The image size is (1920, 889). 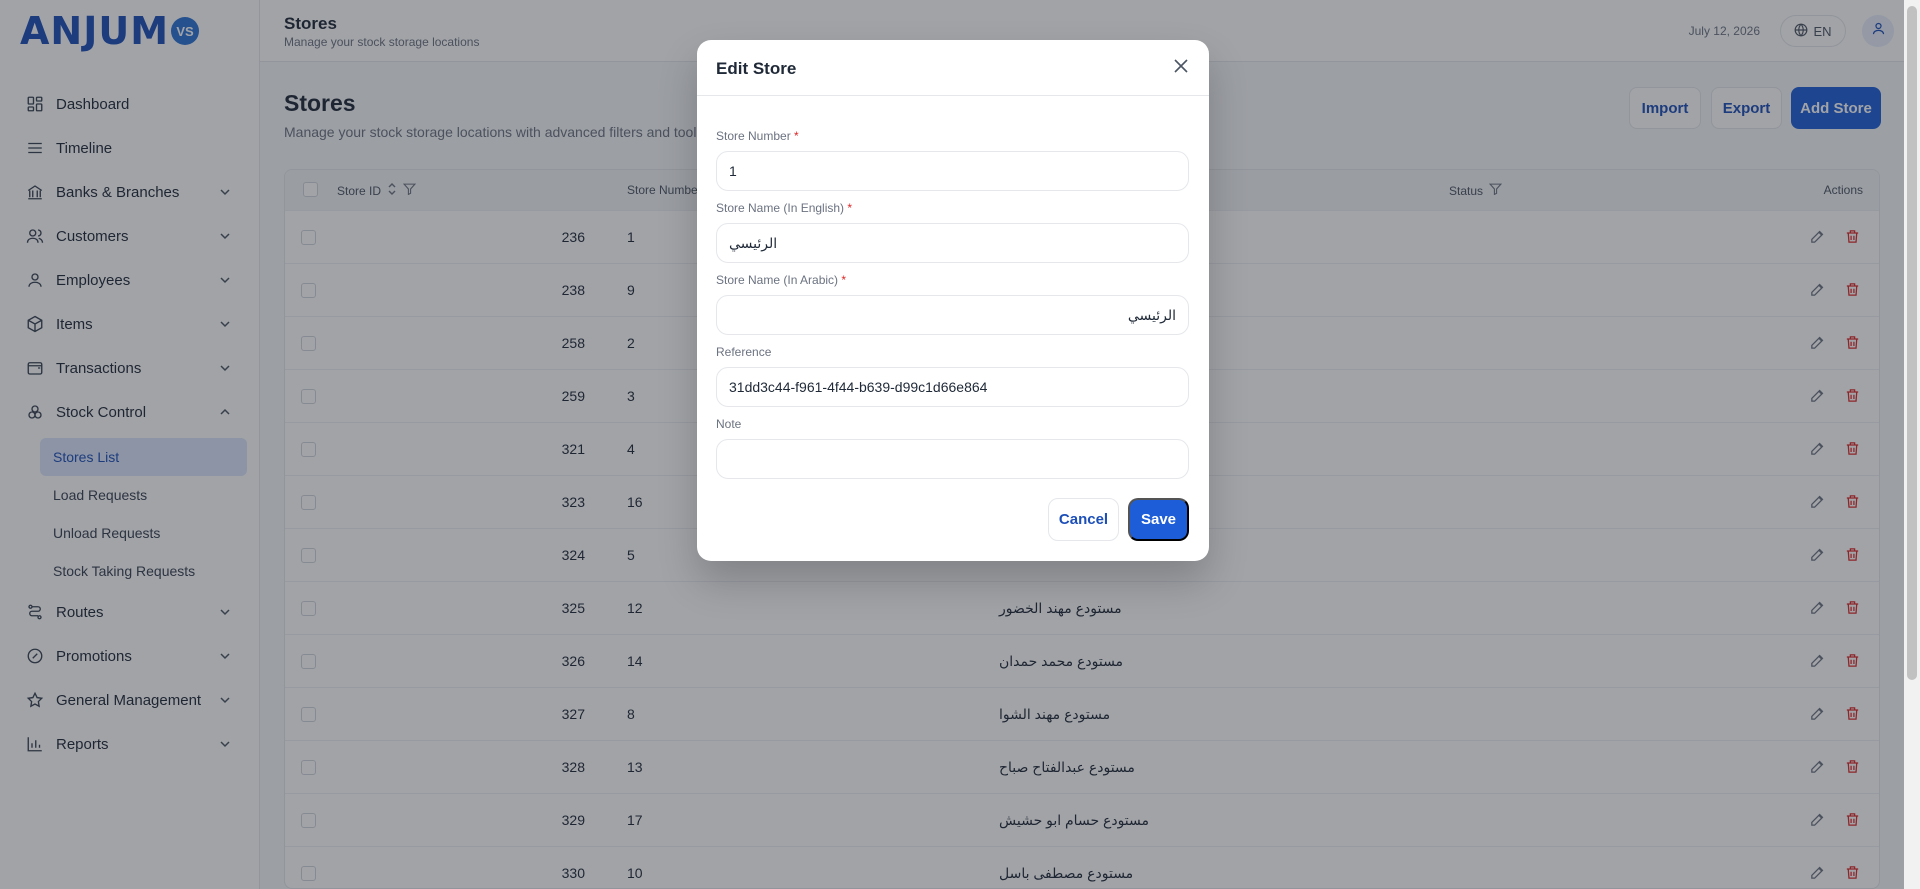 I want to click on name-arabic-field: Store Name (In Arabic) * الرئيسي, so click(x=952, y=304).